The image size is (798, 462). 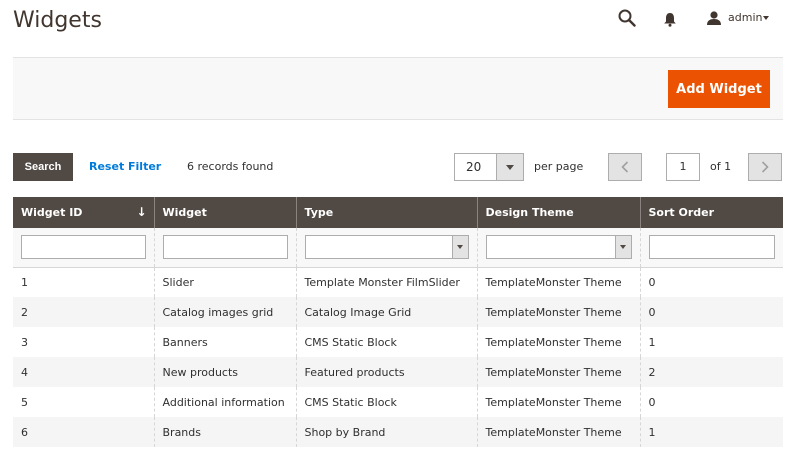 What do you see at coordinates (386, 372) in the screenshot?
I see `cell-type: Featured products` at bounding box center [386, 372].